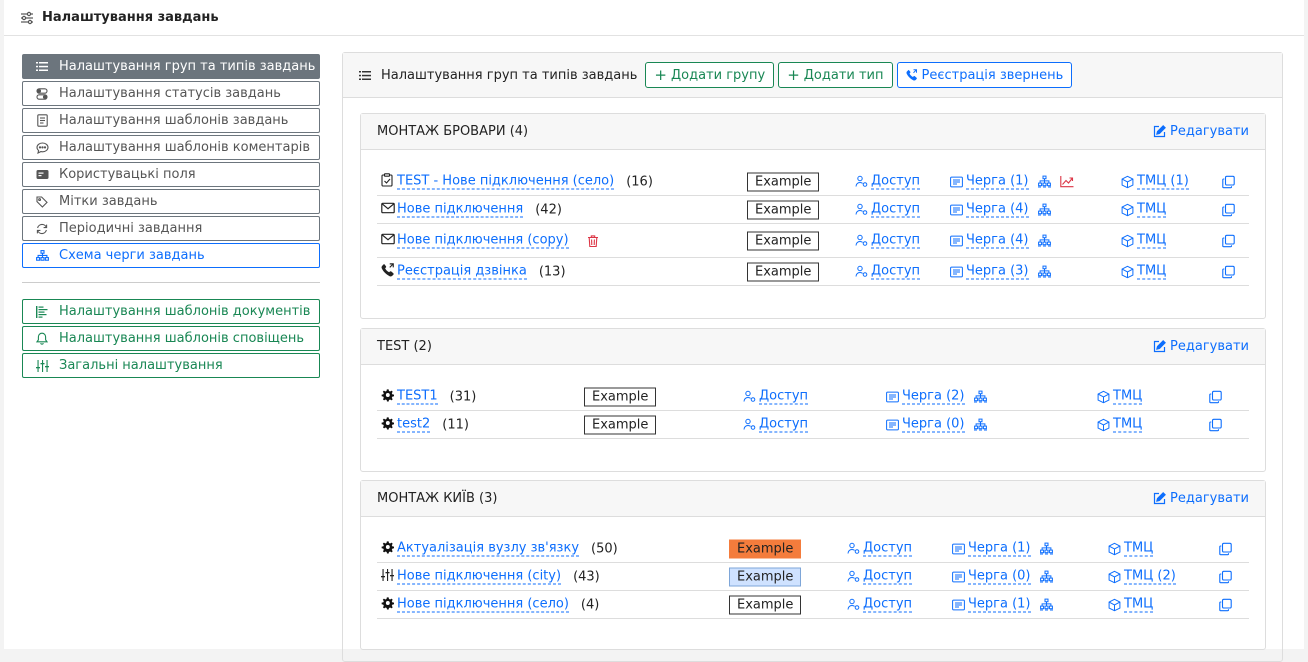 The width and height of the screenshot is (1308, 662). Describe the element at coordinates (171, 365) in the screenshot. I see `sidebar-secondary-item-2: Загальні налаштування` at that location.